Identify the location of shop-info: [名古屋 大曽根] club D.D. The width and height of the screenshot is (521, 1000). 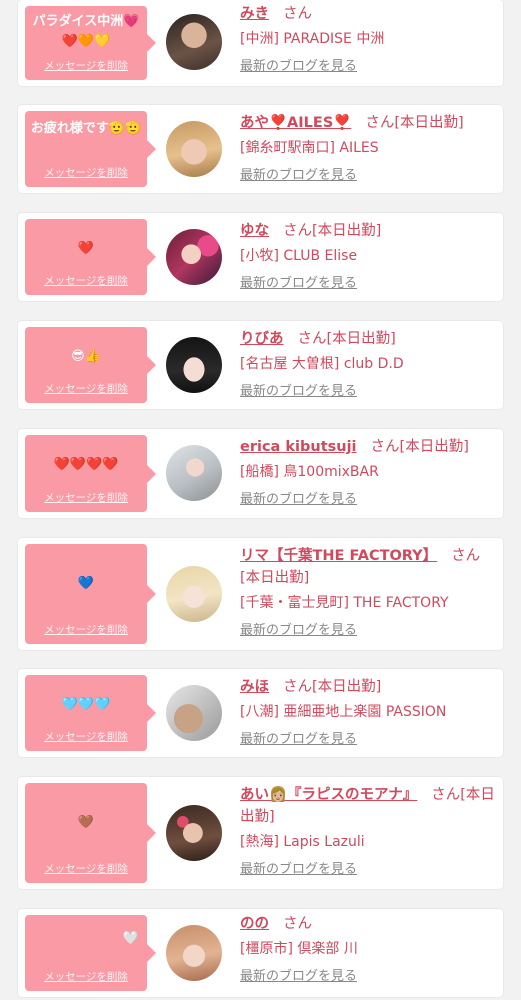
(322, 364).